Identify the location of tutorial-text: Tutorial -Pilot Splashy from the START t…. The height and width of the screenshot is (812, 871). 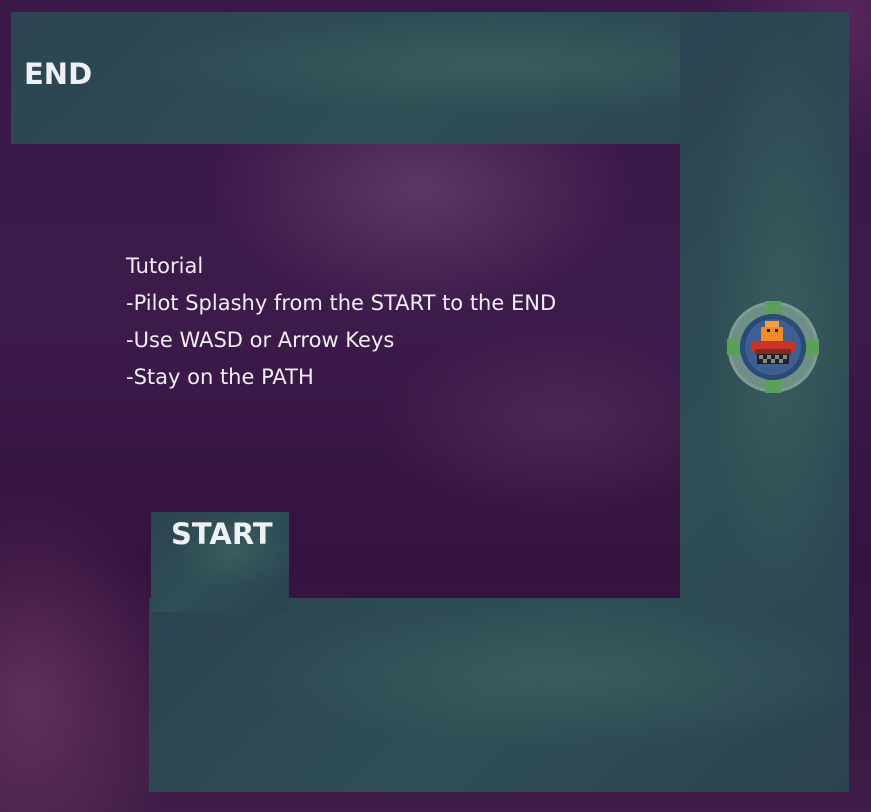
(341, 322).